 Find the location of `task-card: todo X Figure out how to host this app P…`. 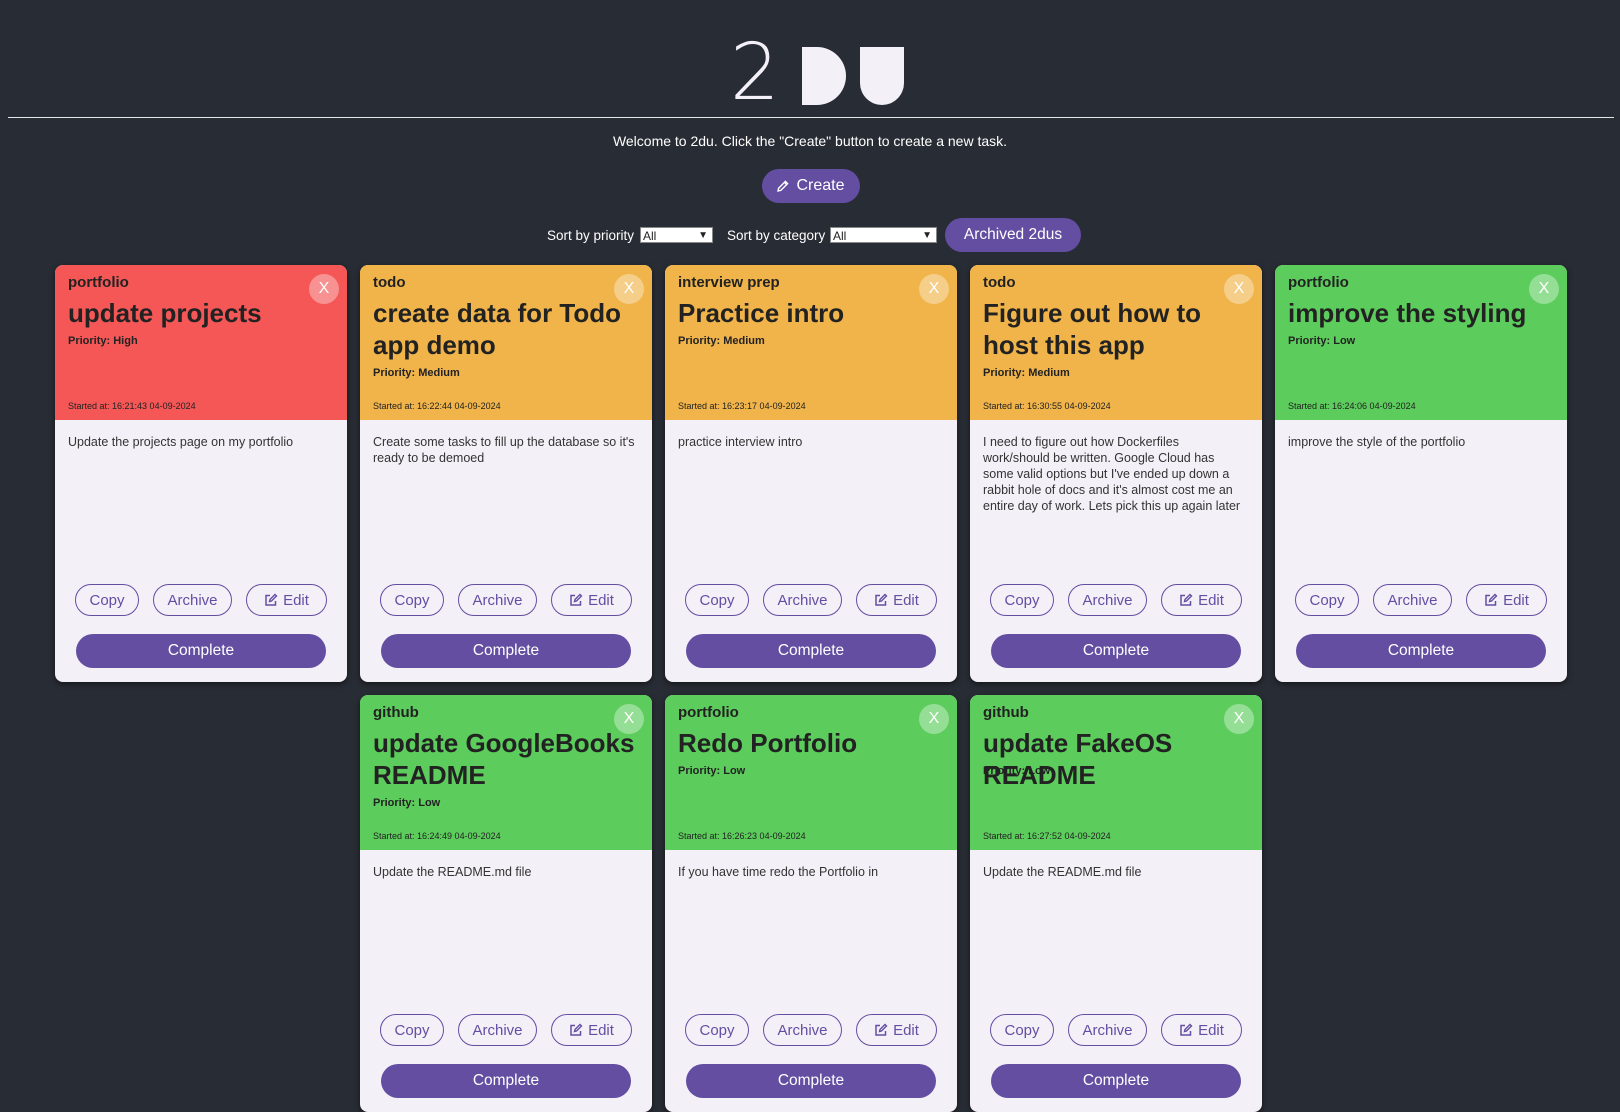

task-card: todo X Figure out how to host this app P… is located at coordinates (1116, 473).